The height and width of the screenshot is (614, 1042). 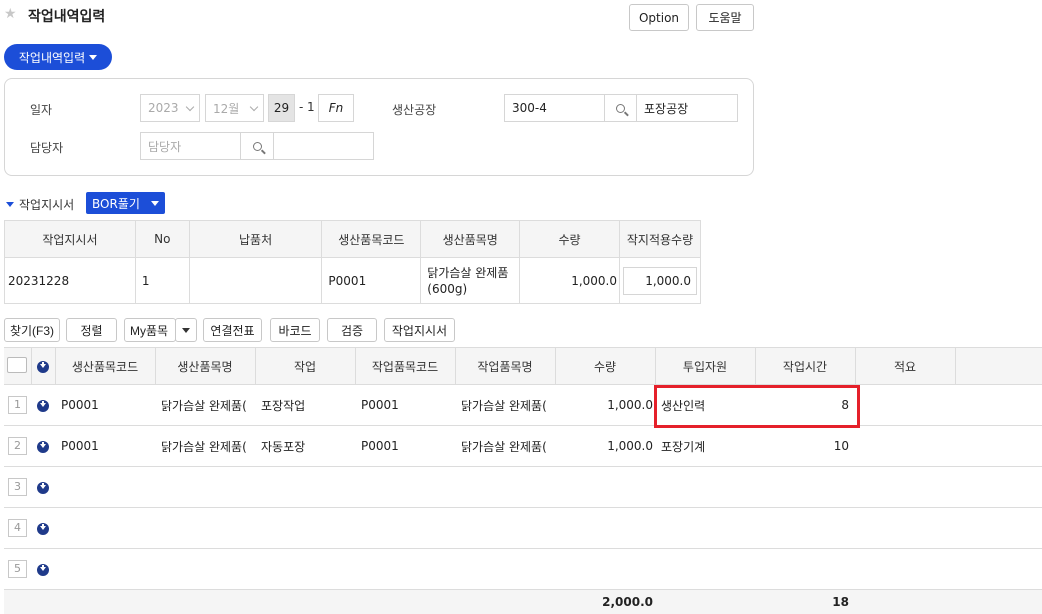 What do you see at coordinates (40, 204) in the screenshot?
I see `work-order-section-toggle: 작업지시서` at bounding box center [40, 204].